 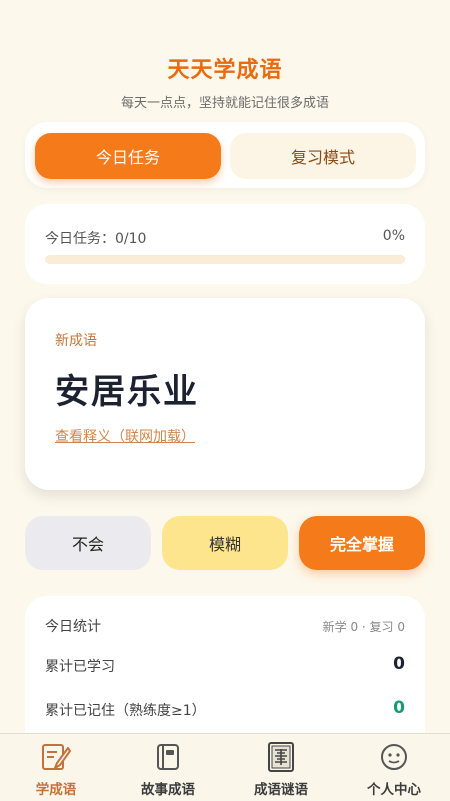 I want to click on fuzzy-button: 模糊, so click(x=225, y=543).